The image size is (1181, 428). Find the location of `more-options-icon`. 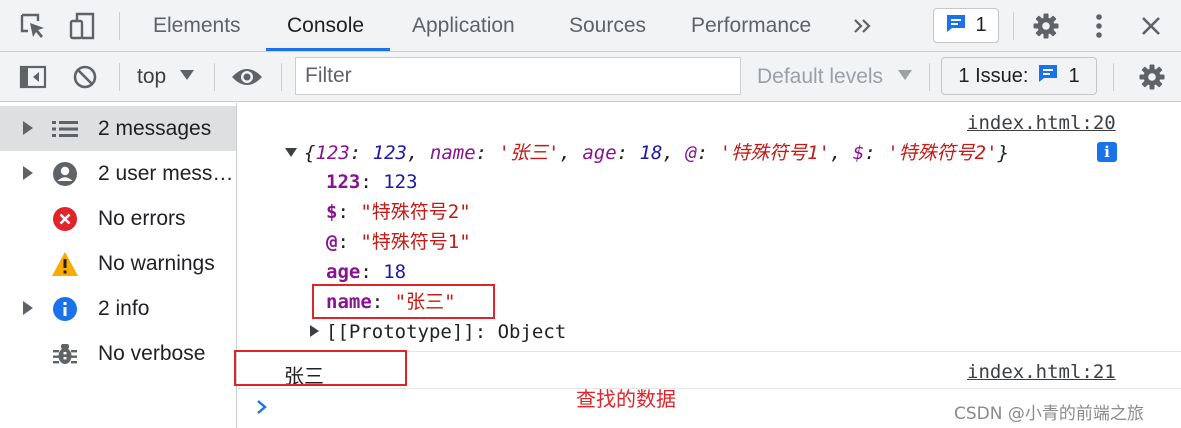

more-options-icon is located at coordinates (1099, 26).